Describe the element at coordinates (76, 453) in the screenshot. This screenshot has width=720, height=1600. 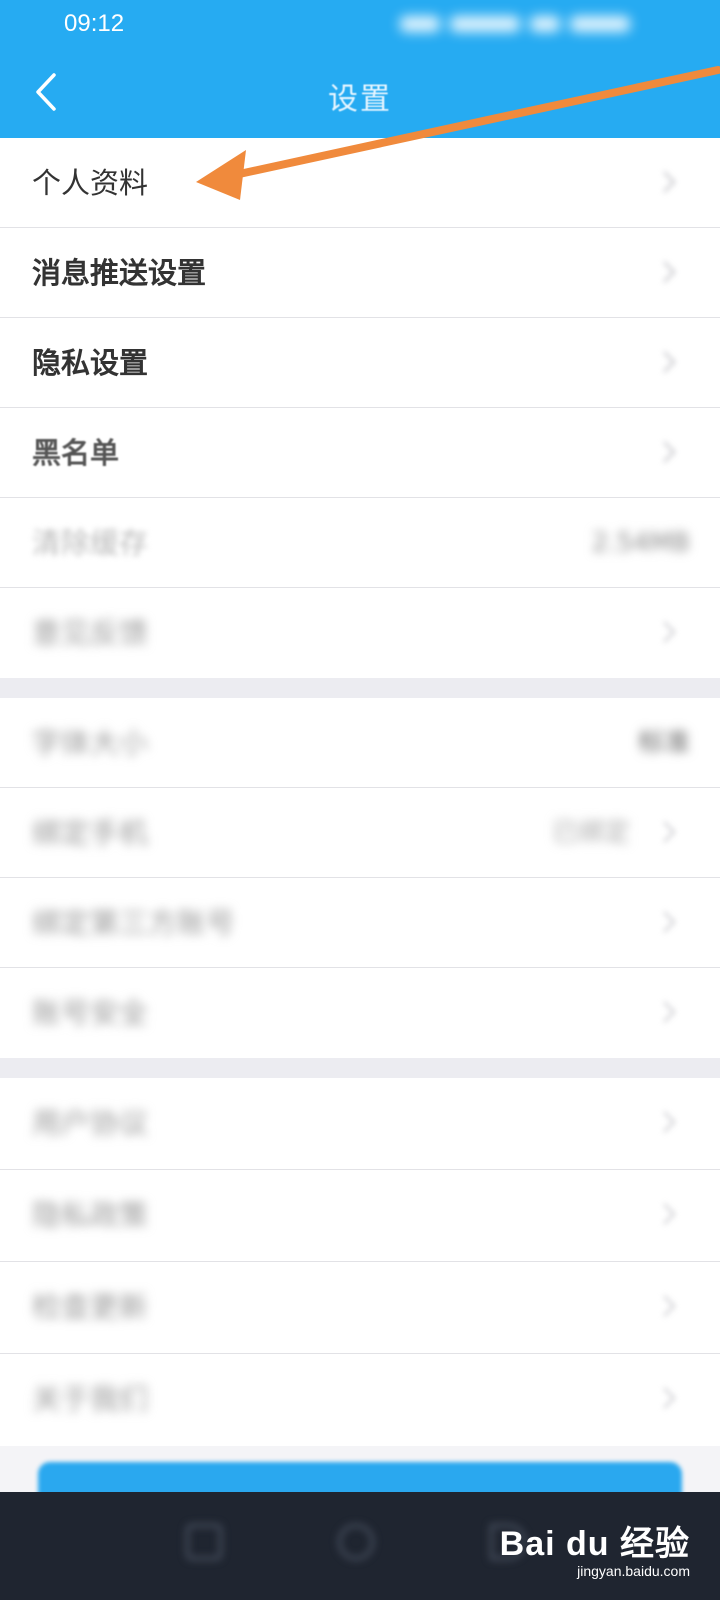
I see `row-label: 黑名单` at that location.